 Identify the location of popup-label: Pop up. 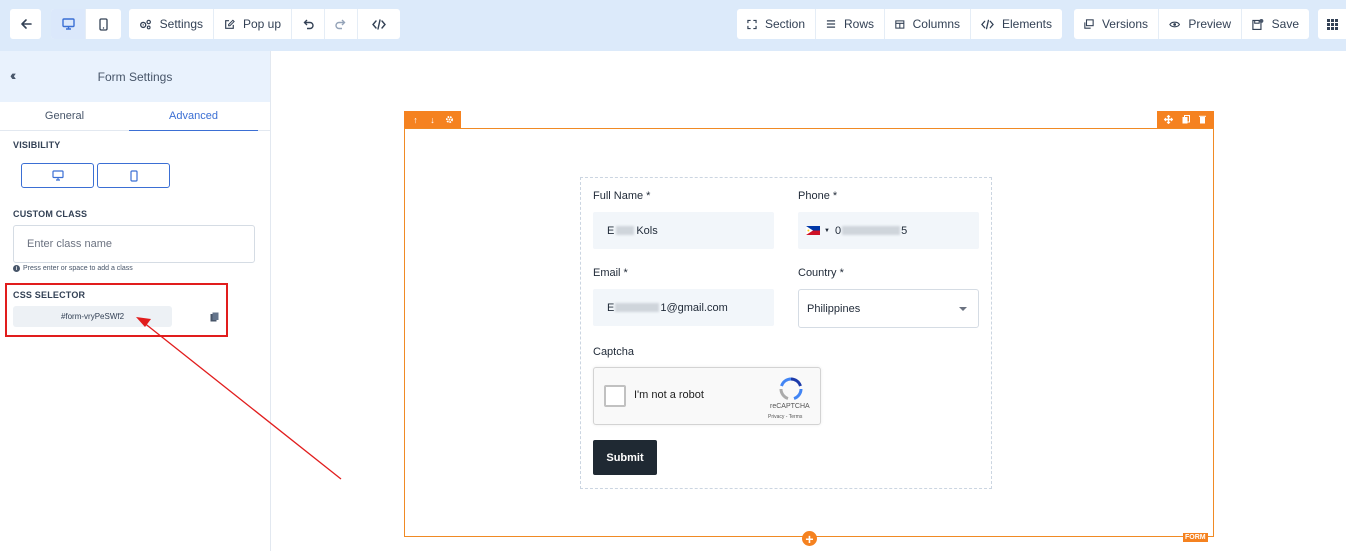
(261, 24).